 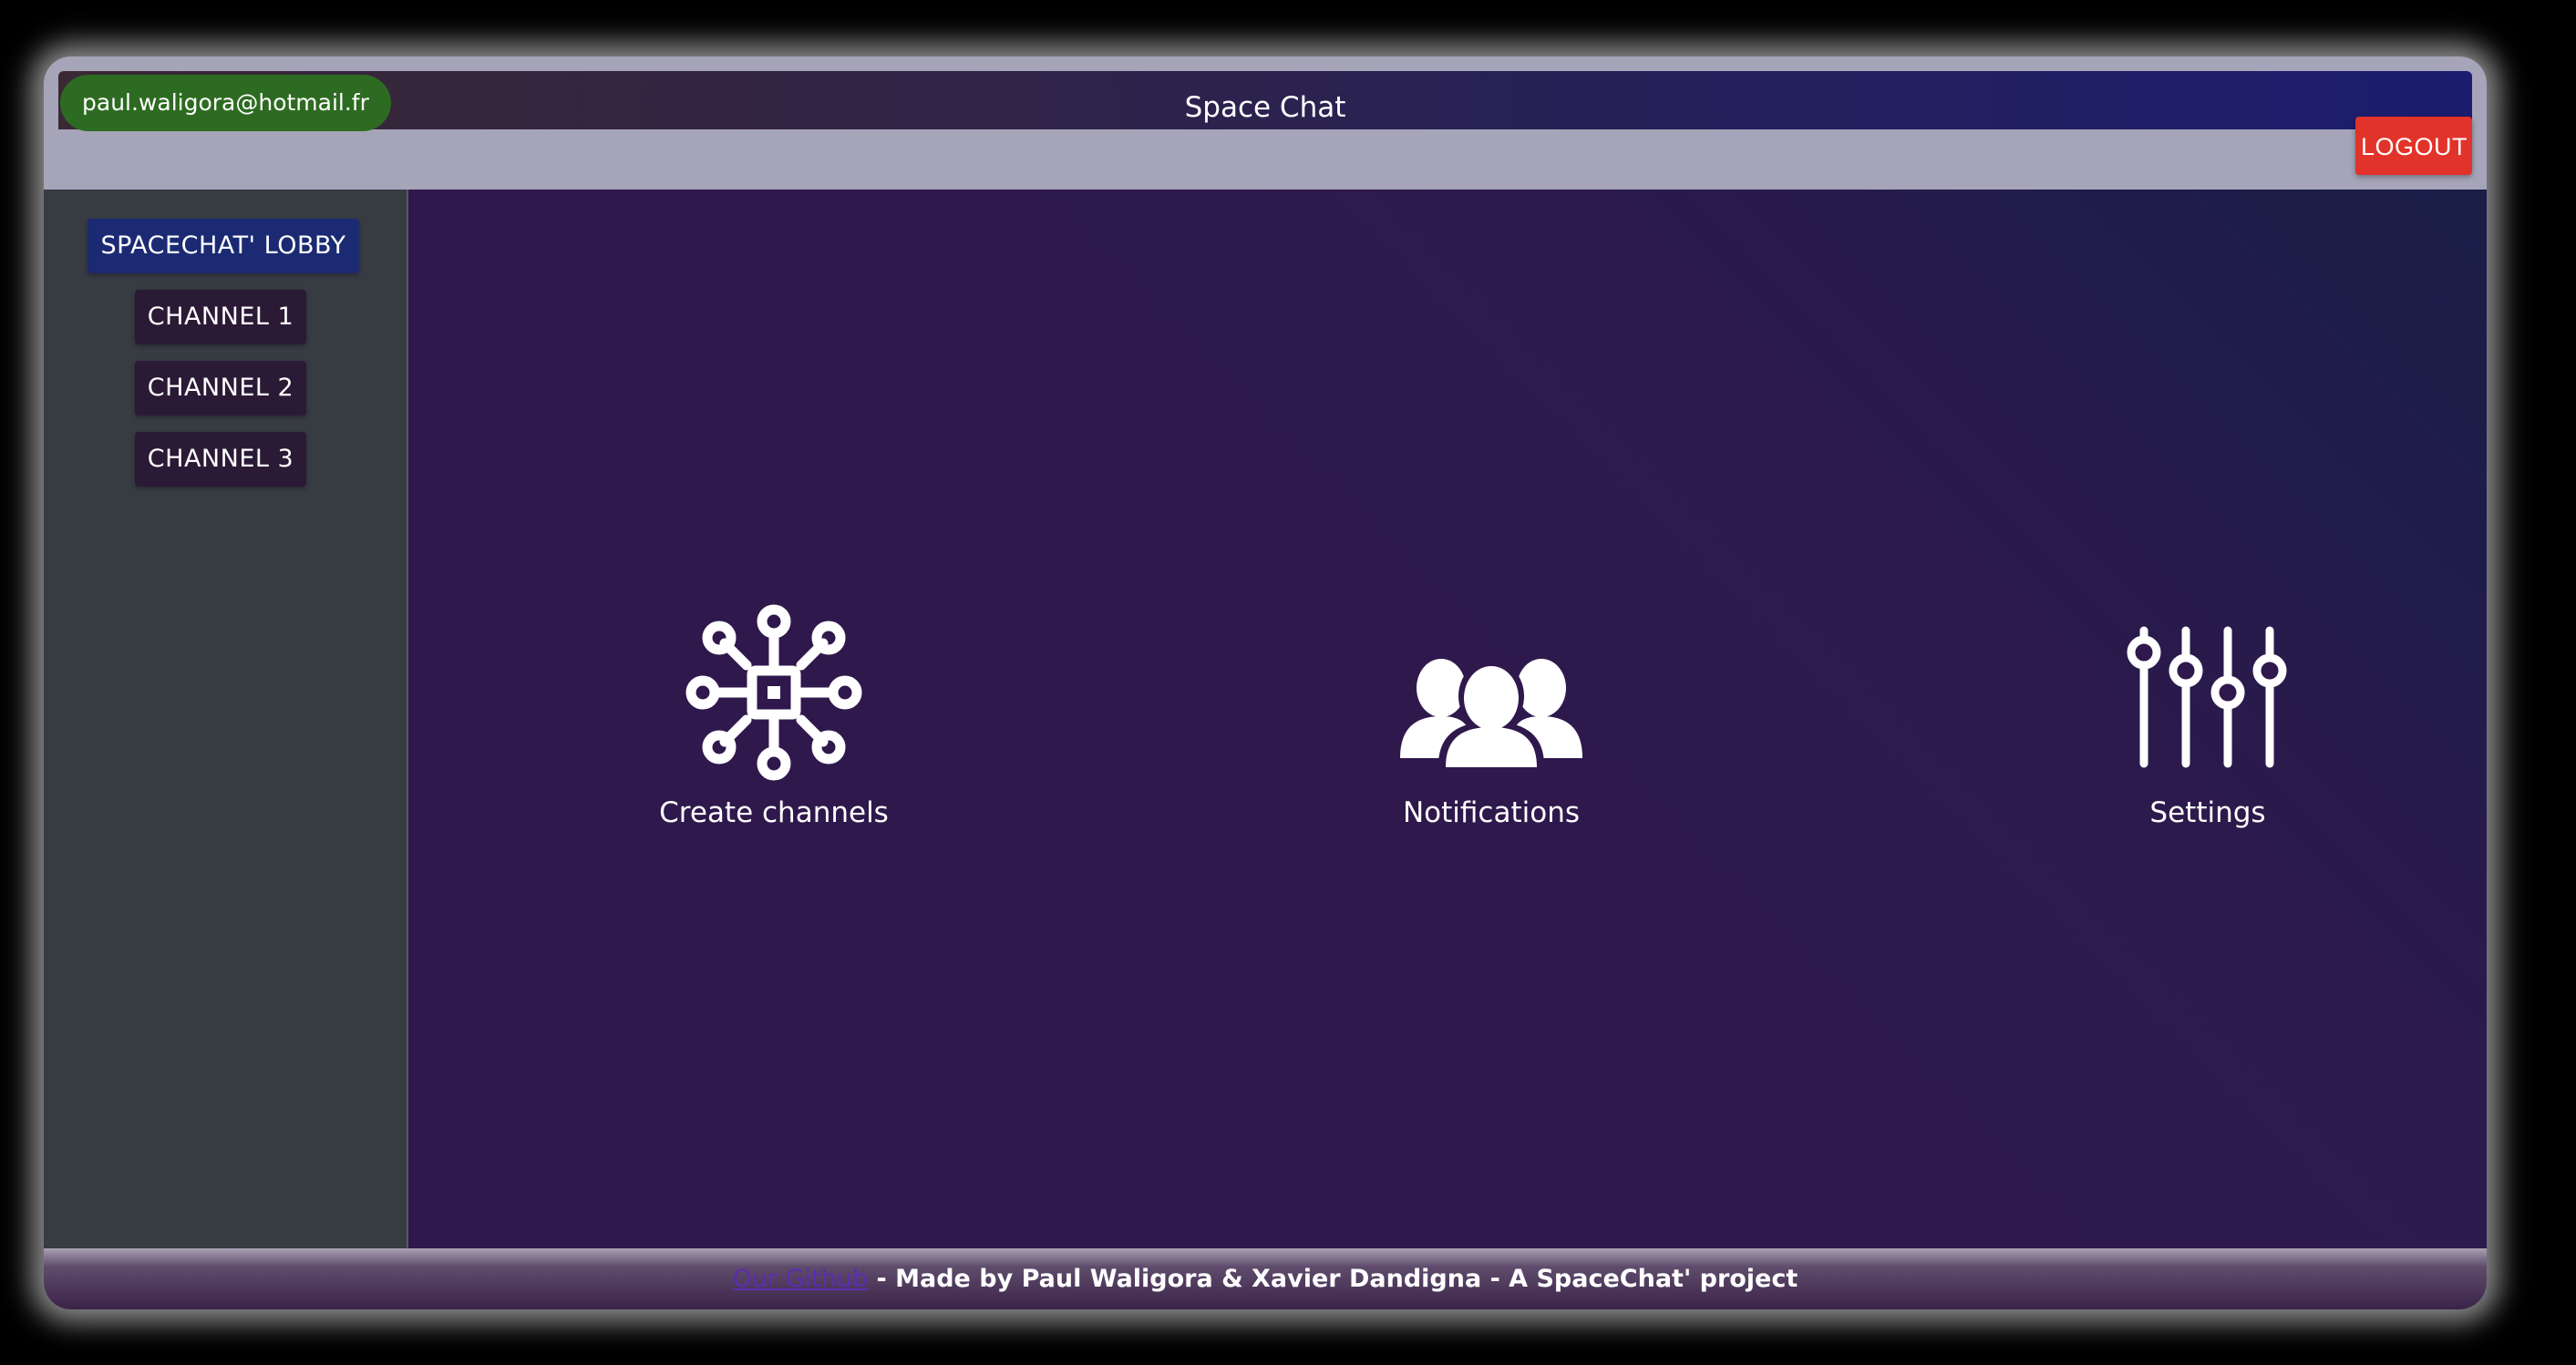 I want to click on feature-settings: Settings, so click(x=2207, y=715).